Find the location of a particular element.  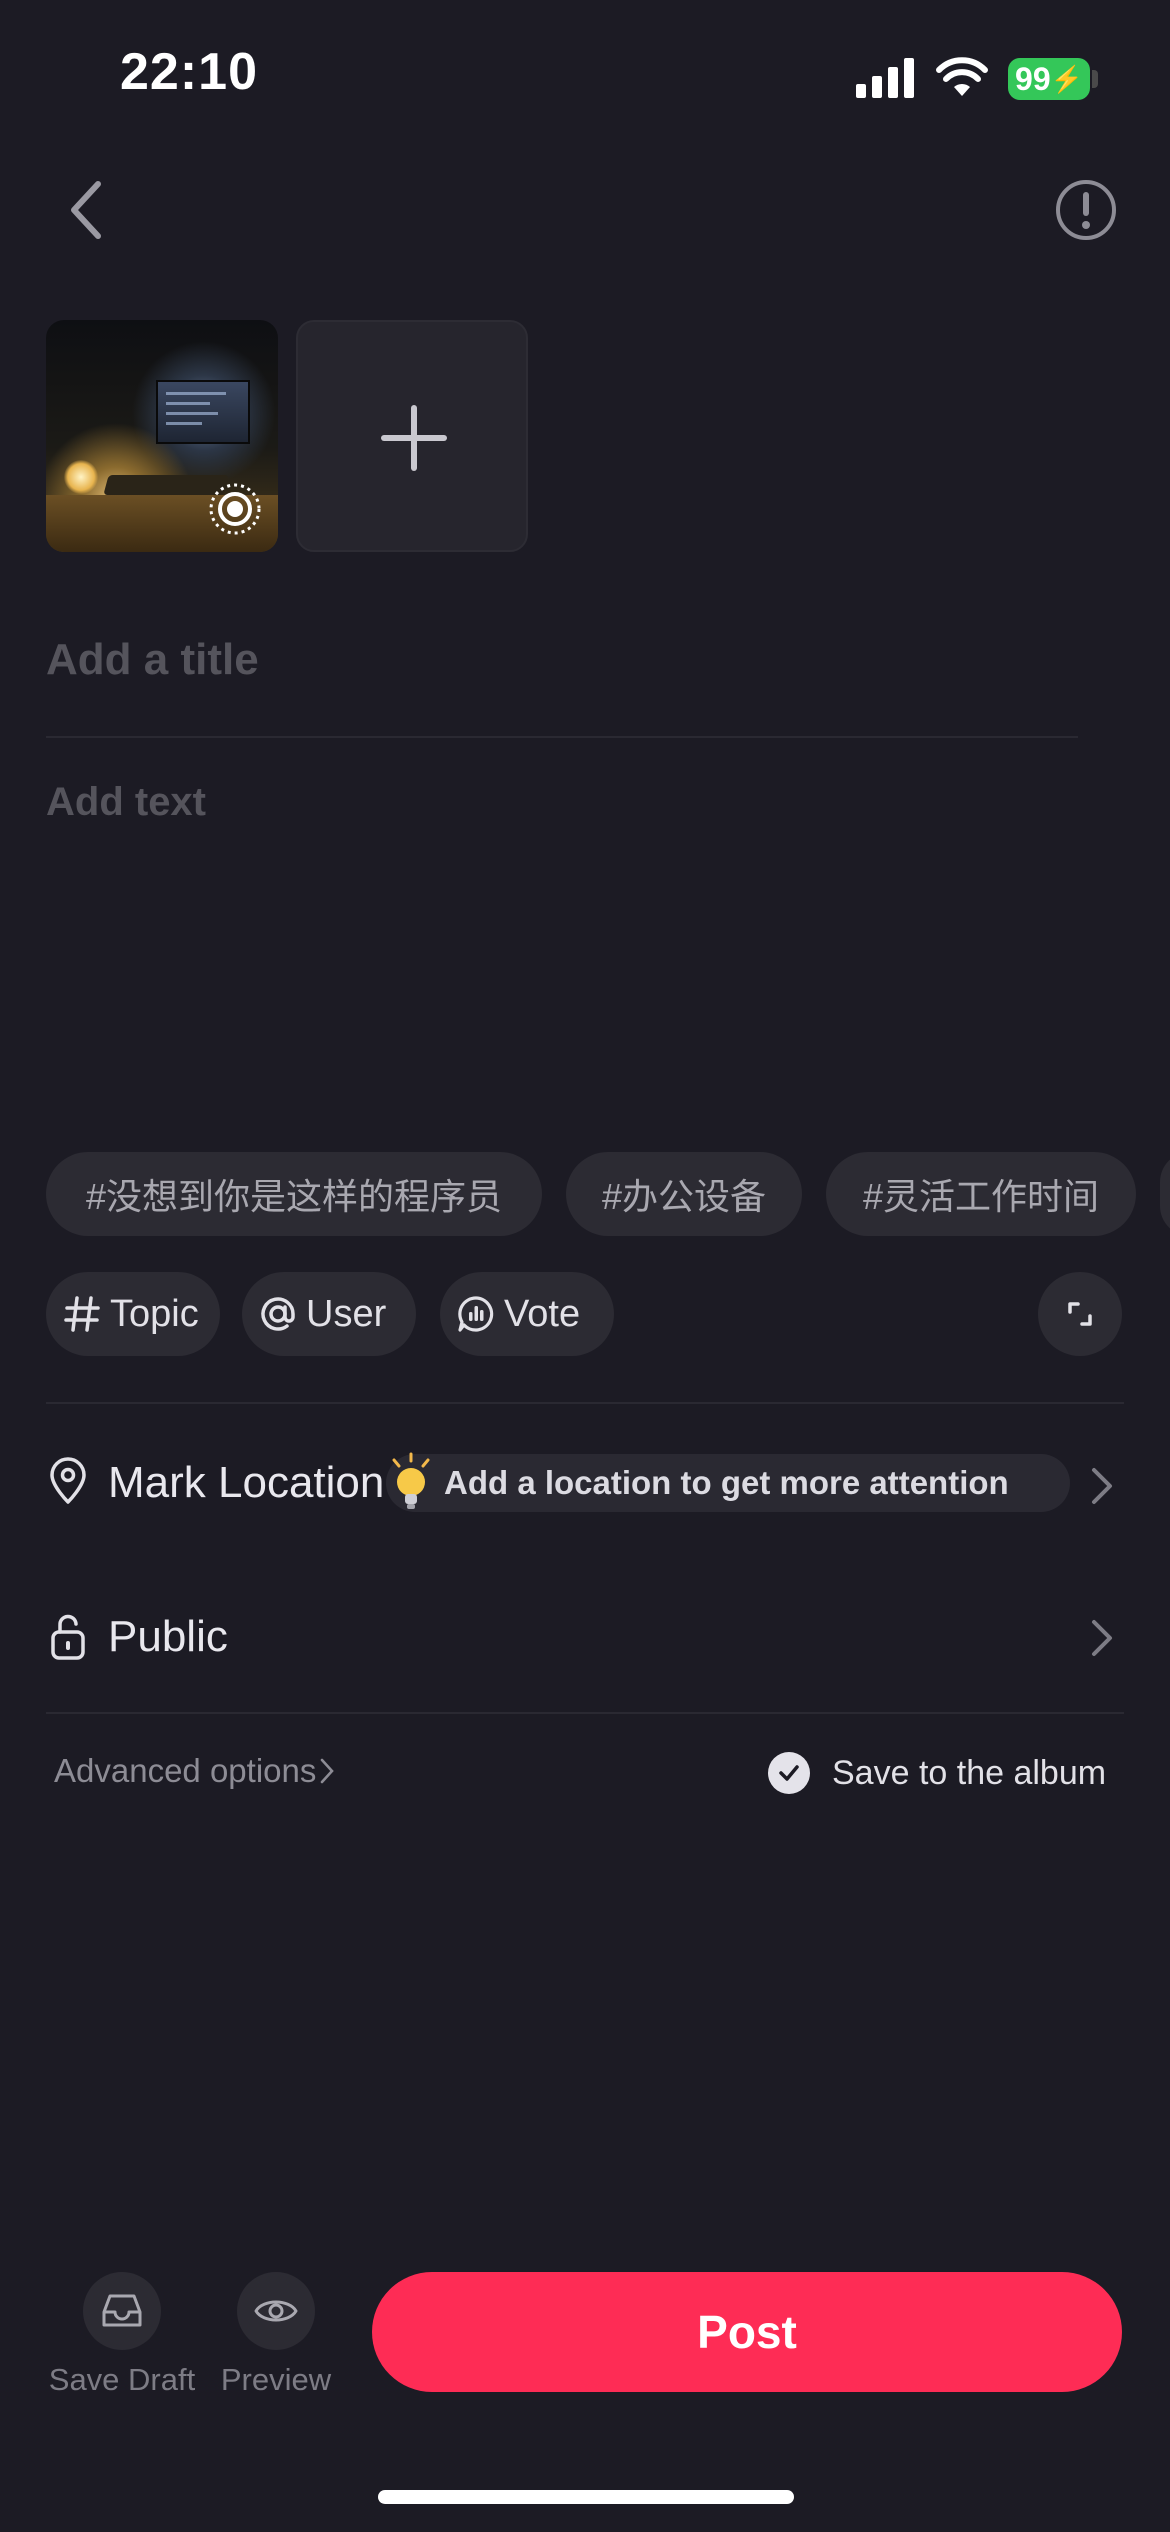

wifi-icon is located at coordinates (962, 76).